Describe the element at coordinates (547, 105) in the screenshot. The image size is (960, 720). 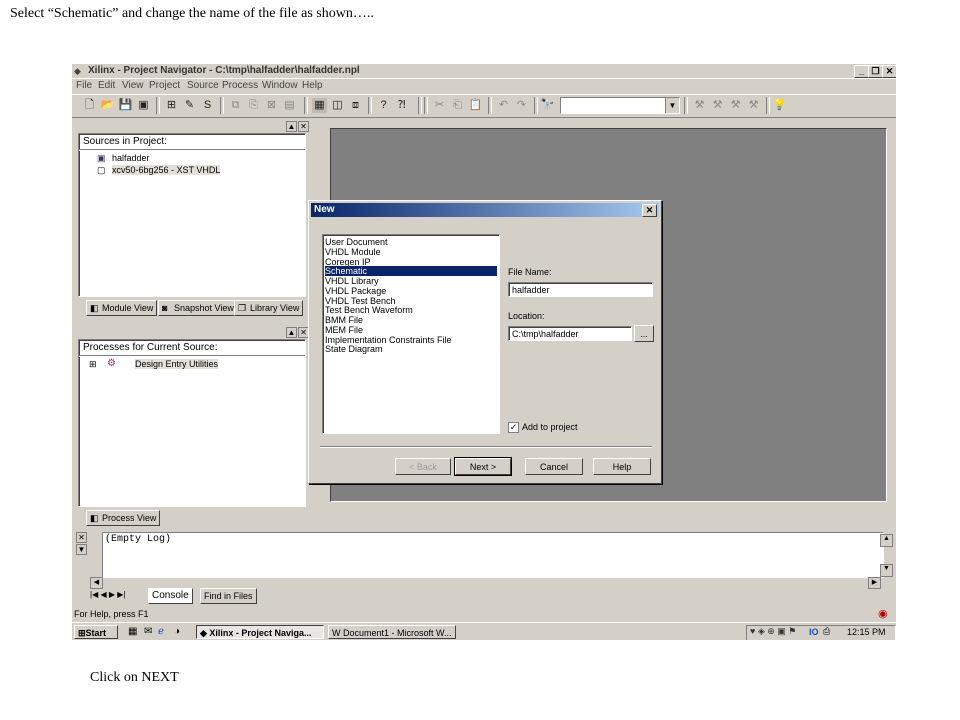
I see `find-icon: 🔭` at that location.